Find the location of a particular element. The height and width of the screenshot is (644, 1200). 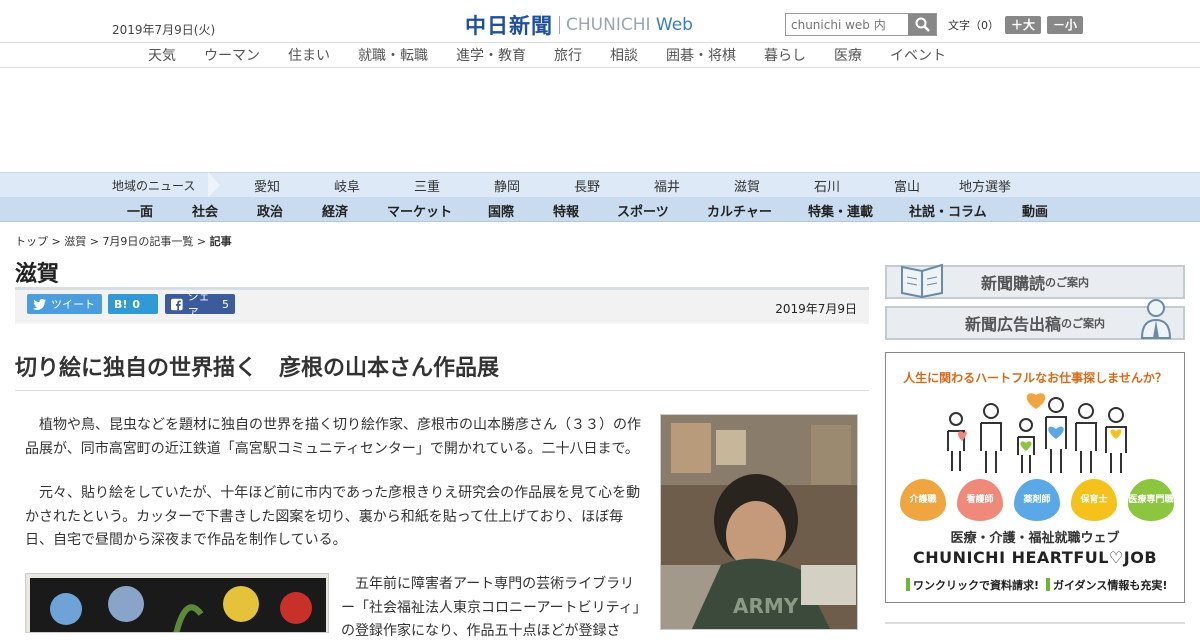

job-badge: 医療専門職 is located at coordinates (1151, 500).